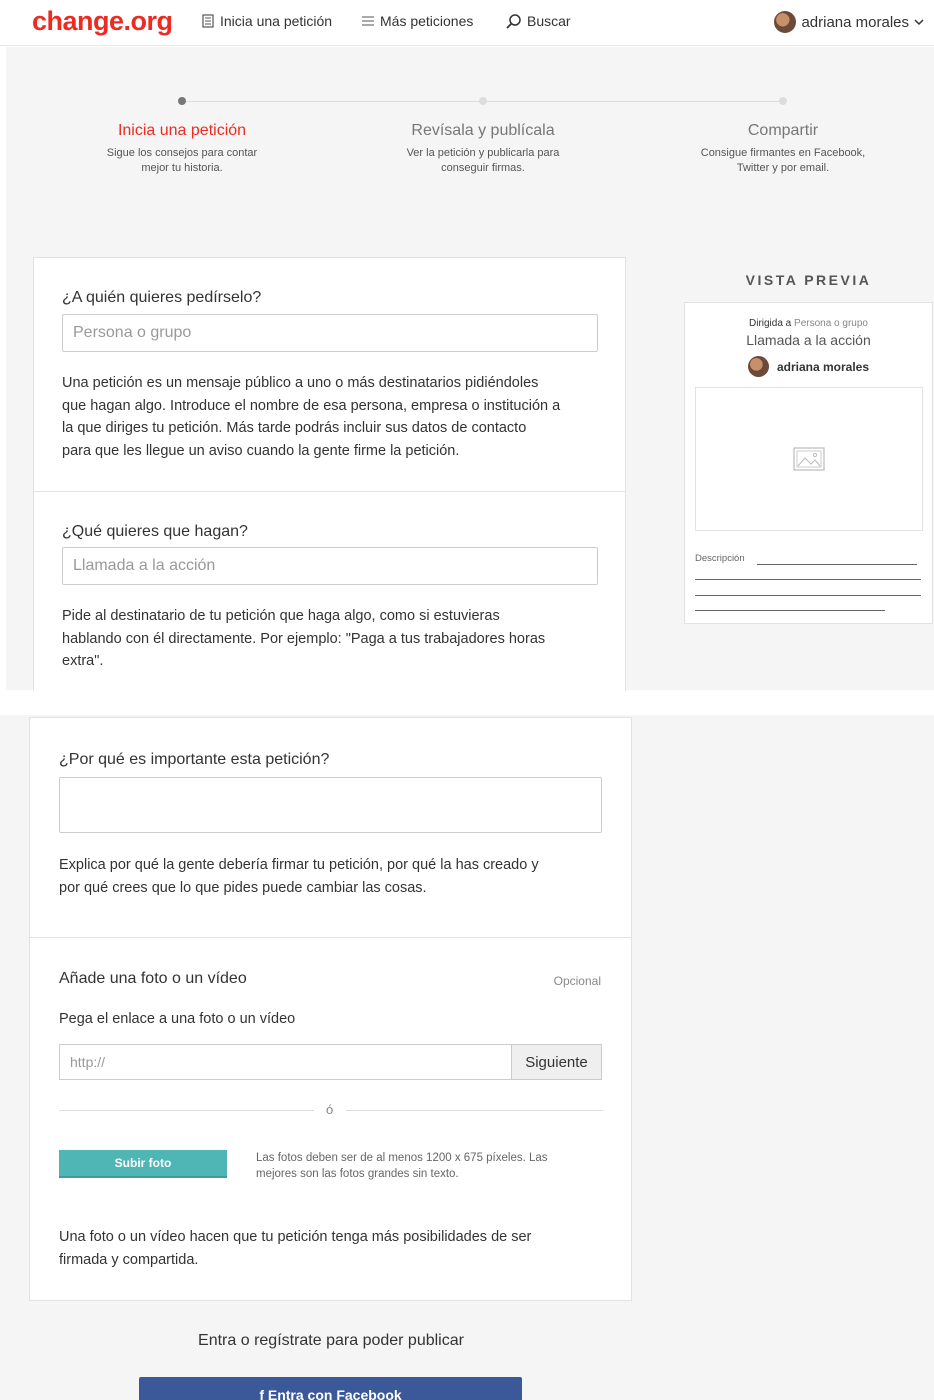  I want to click on media-title: Añade una foto o un vídeo, so click(153, 978).